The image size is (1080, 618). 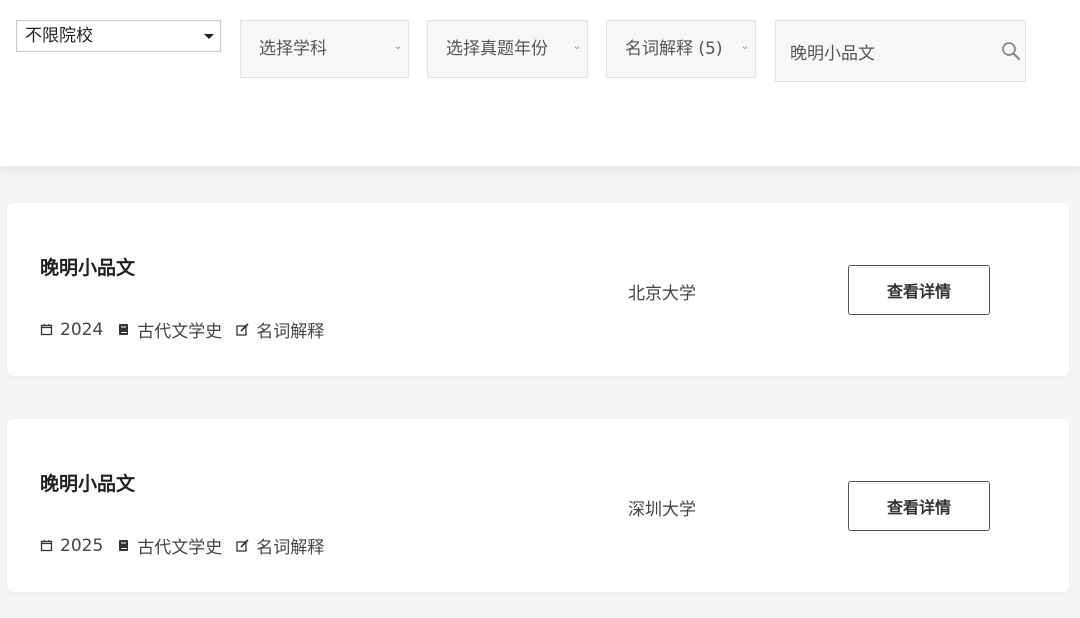 What do you see at coordinates (662, 510) in the screenshot?
I see `result-school: 深圳大学` at bounding box center [662, 510].